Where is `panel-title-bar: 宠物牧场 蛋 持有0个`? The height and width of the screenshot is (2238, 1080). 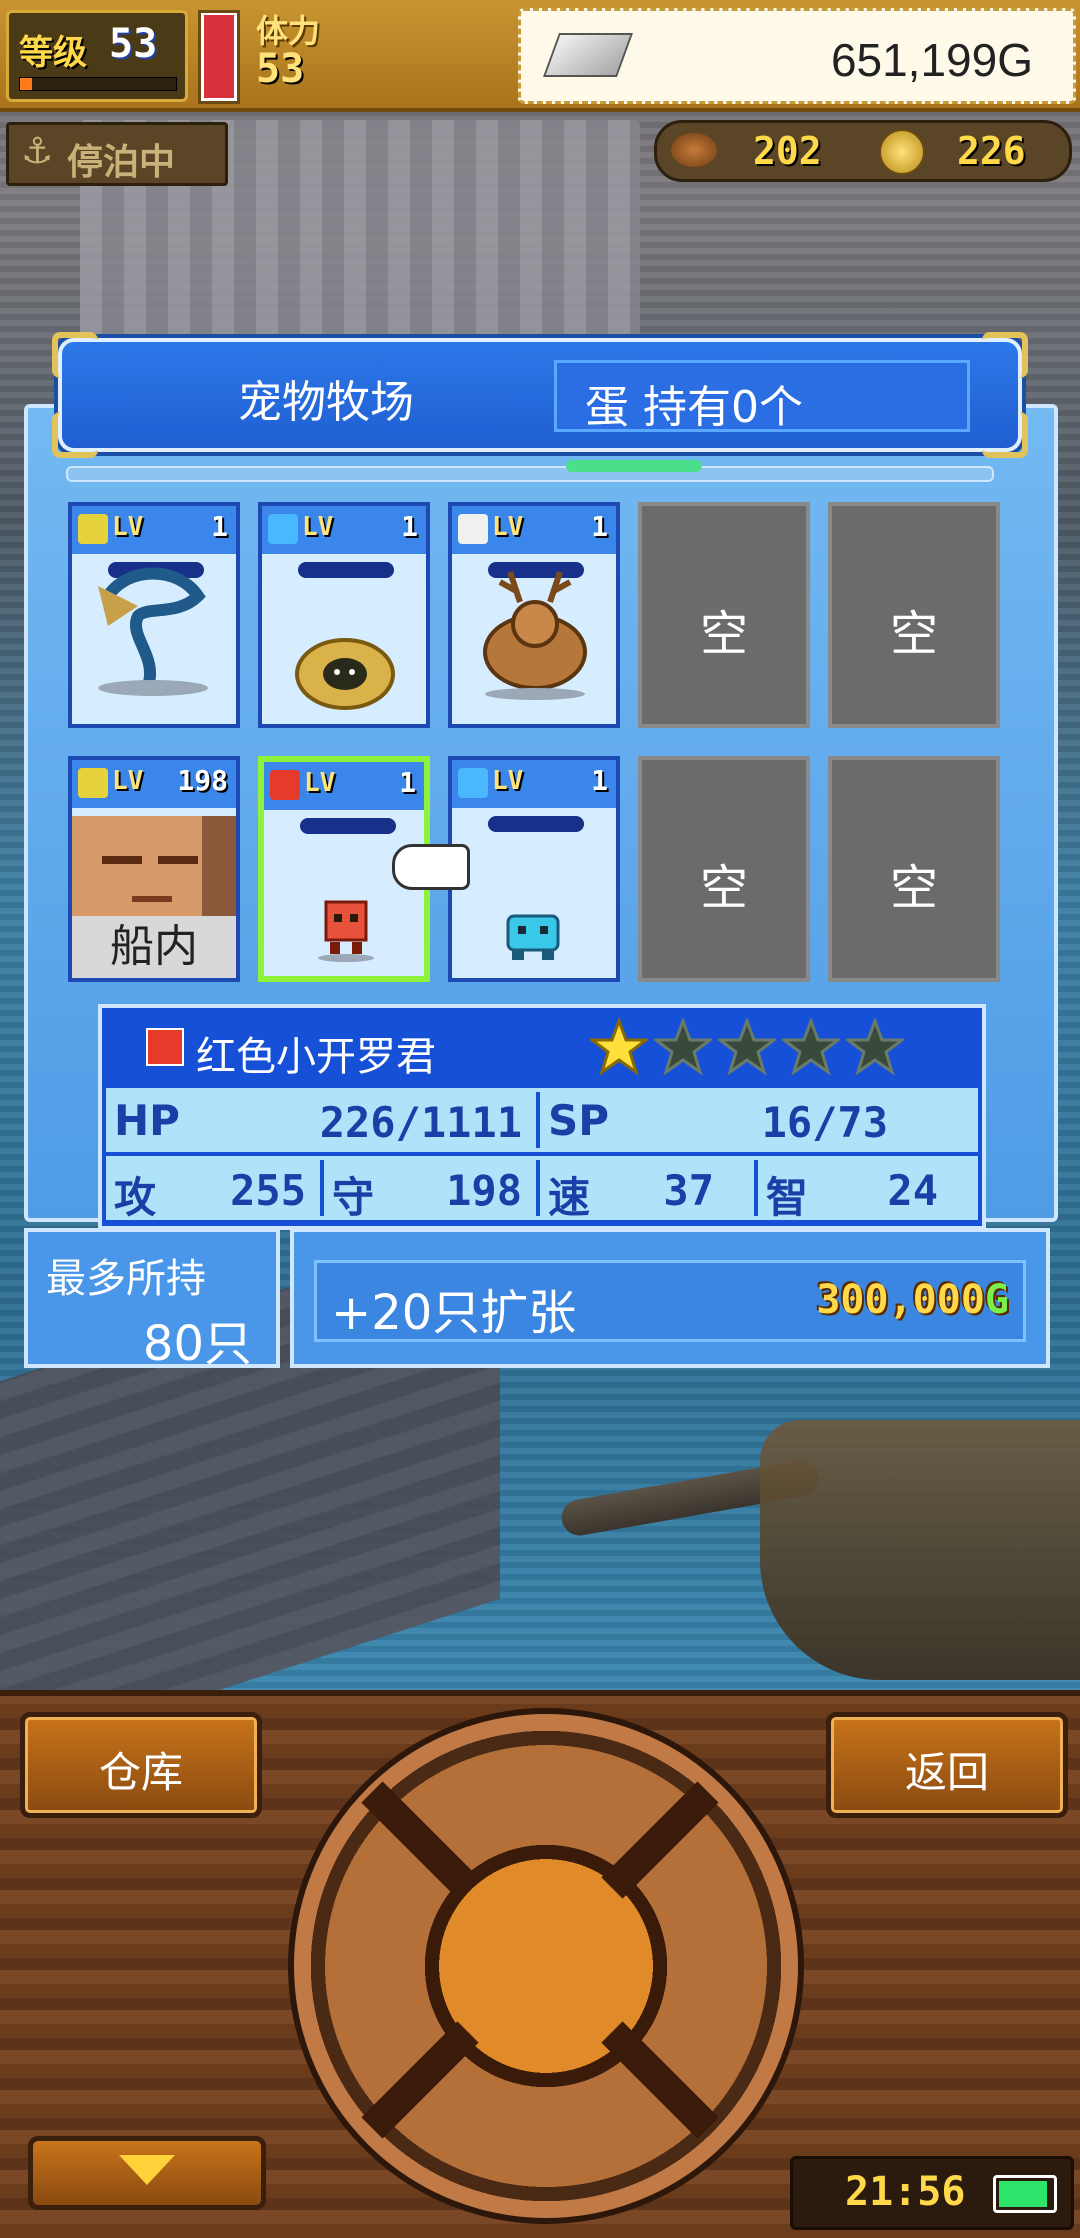 panel-title-bar: 宠物牧场 蛋 持有0个 is located at coordinates (540, 395).